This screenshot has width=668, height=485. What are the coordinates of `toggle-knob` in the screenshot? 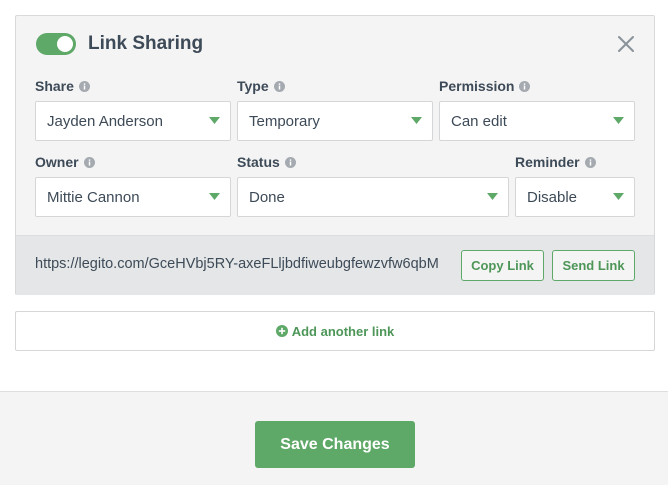 It's located at (65, 44).